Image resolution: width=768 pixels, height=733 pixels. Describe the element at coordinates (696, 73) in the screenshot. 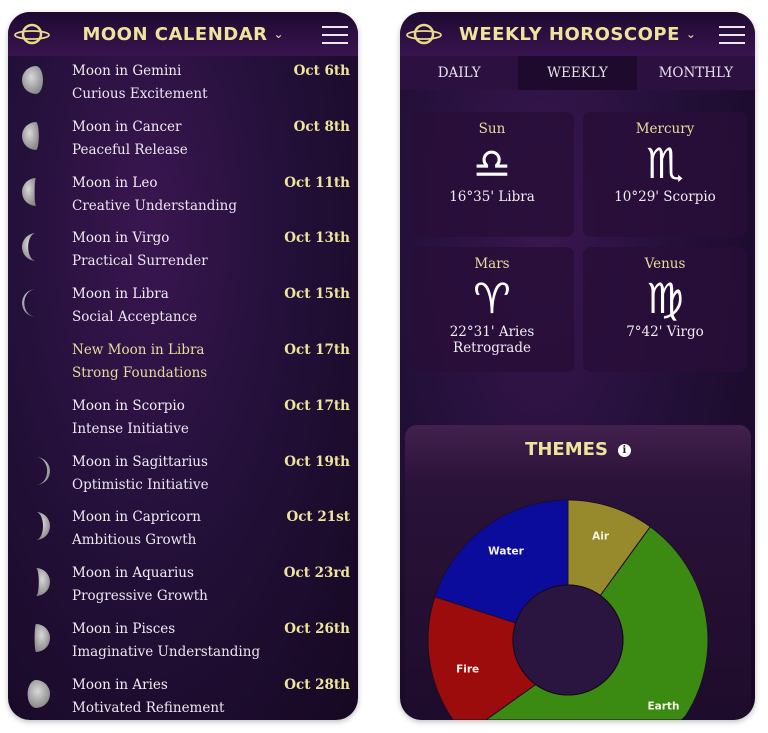

I see `tab-monthly: MONTHLY` at that location.